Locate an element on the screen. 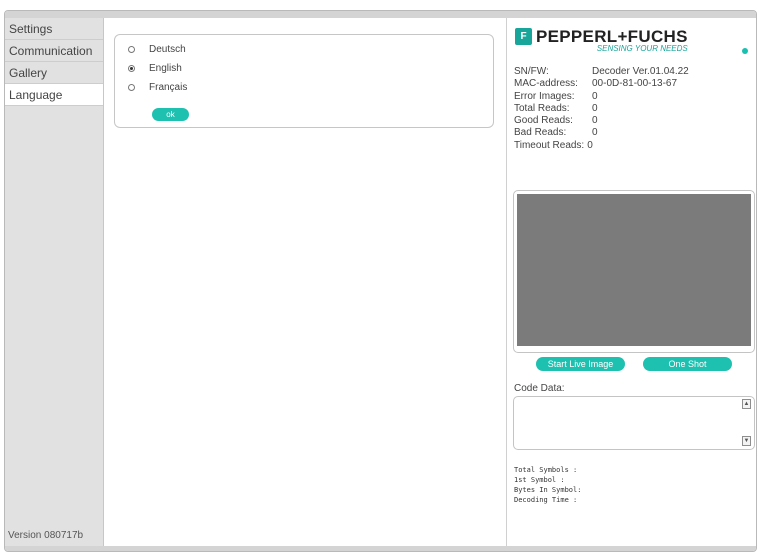 The height and width of the screenshot is (559, 762). info-row-good-reads: Good Reads: 0 is located at coordinates (601, 121).